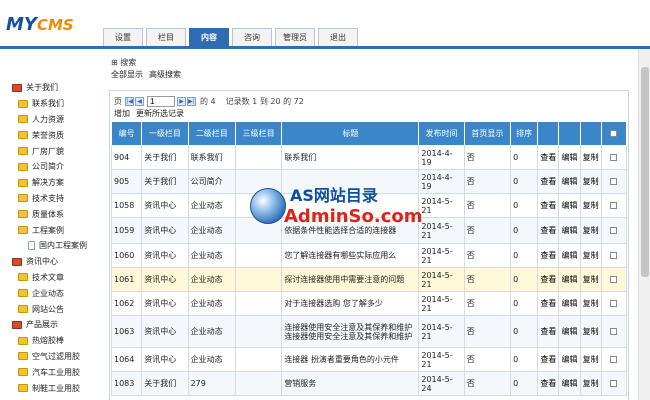  What do you see at coordinates (350, 359) in the screenshot?
I see `cell-title: 连接器 扮演者重要角色的小元件` at bounding box center [350, 359].